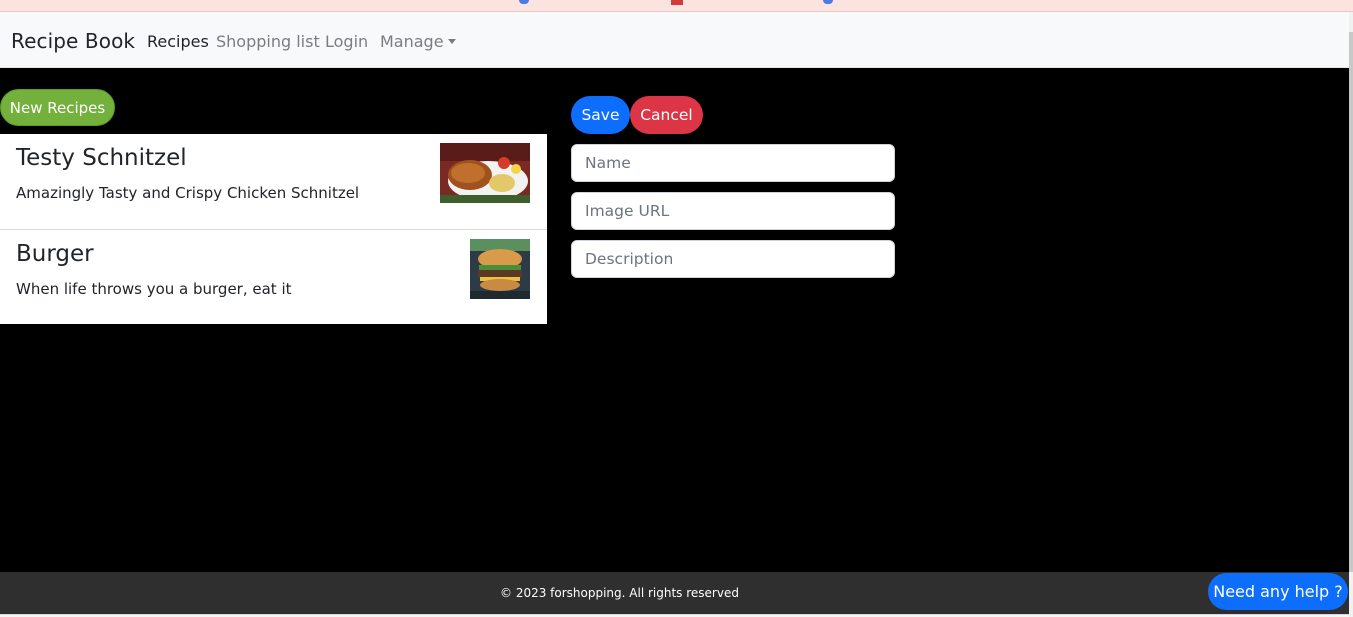  What do you see at coordinates (451, 41) in the screenshot?
I see `chevron-down-icon` at bounding box center [451, 41].